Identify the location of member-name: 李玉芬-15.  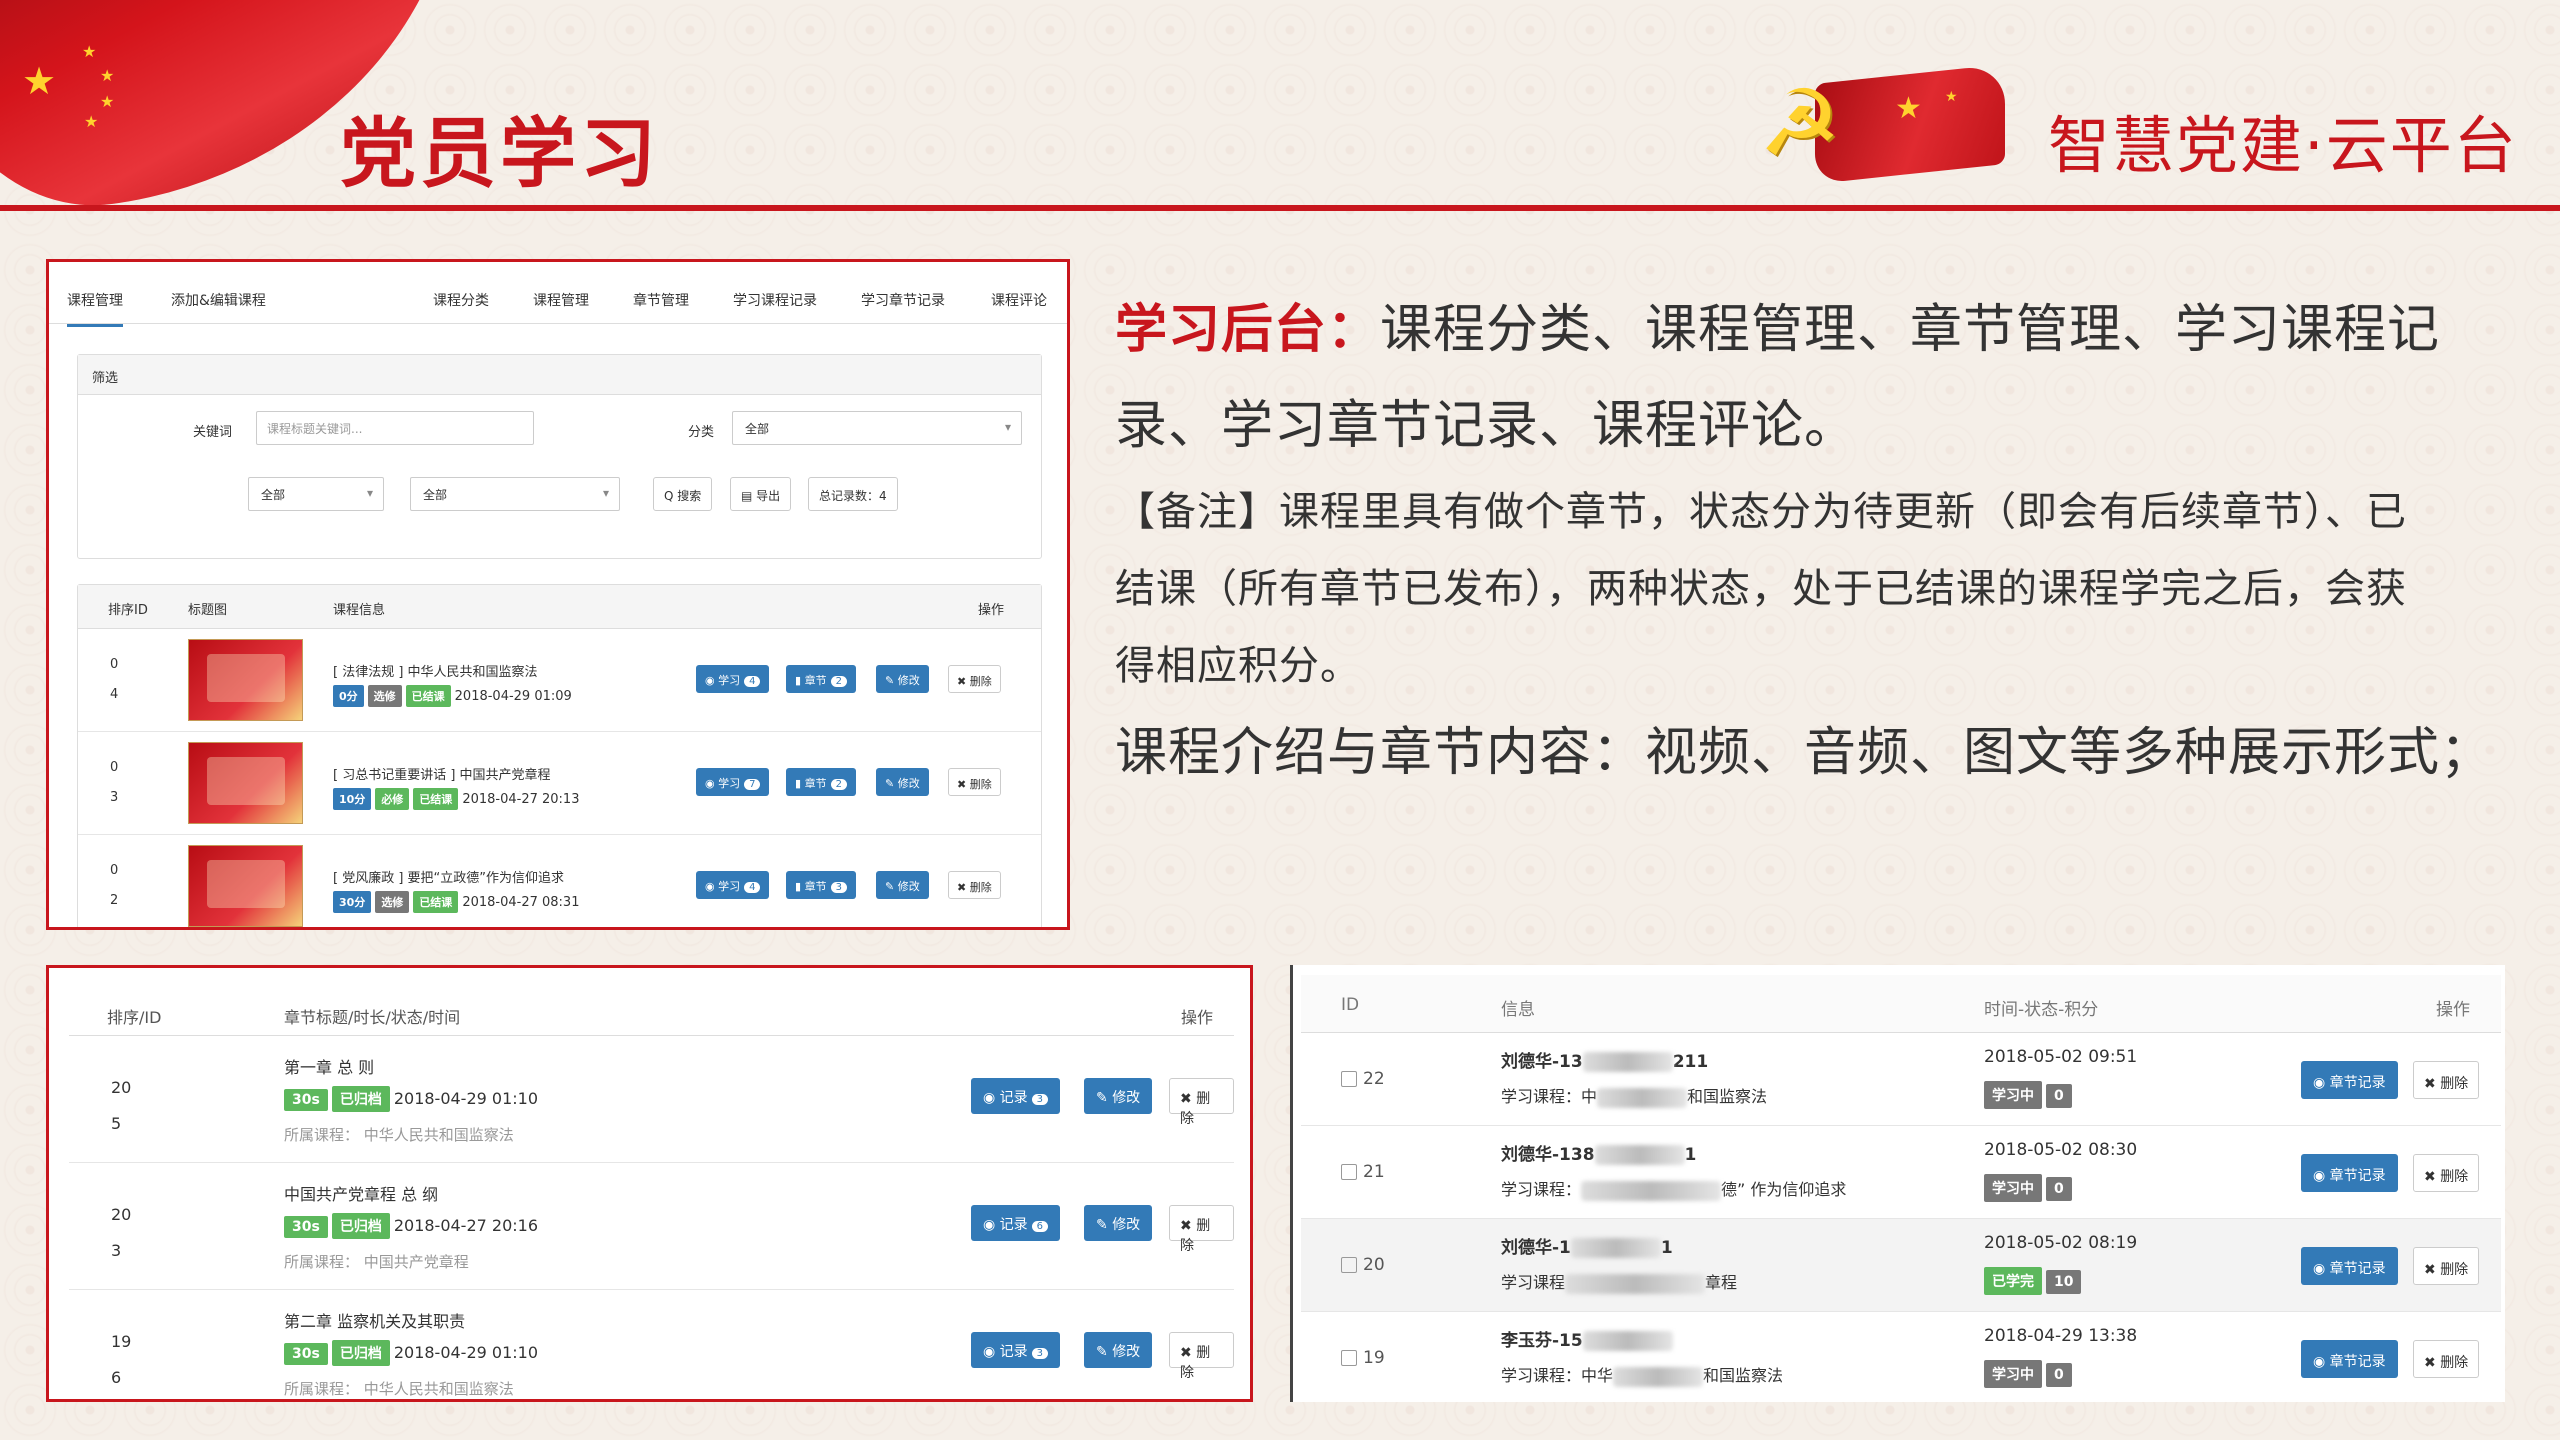
(1587, 1338).